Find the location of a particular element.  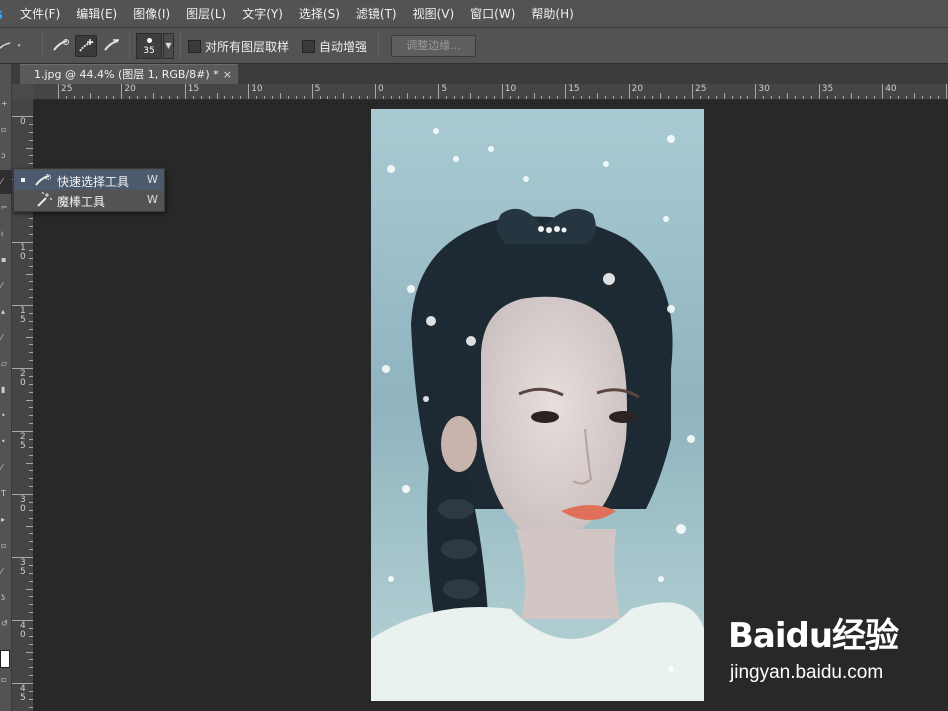

menu-item-magic-wand-tool: 魔棒工具 W is located at coordinates (89, 200).